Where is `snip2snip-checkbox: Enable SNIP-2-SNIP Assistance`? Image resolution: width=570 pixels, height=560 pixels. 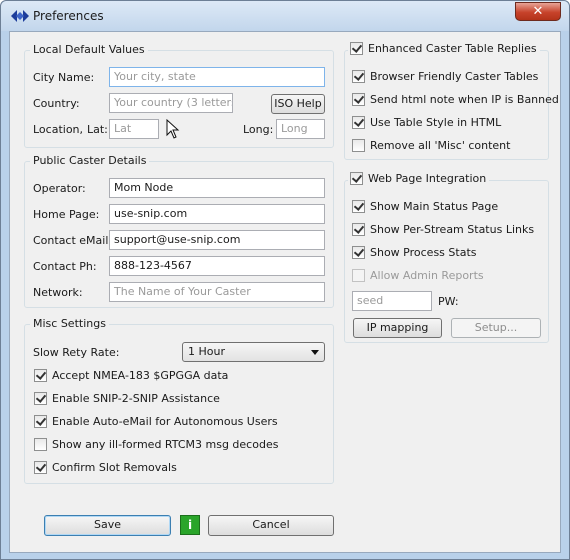
snip2snip-checkbox: Enable SNIP-2-SNIP Assistance is located at coordinates (127, 398).